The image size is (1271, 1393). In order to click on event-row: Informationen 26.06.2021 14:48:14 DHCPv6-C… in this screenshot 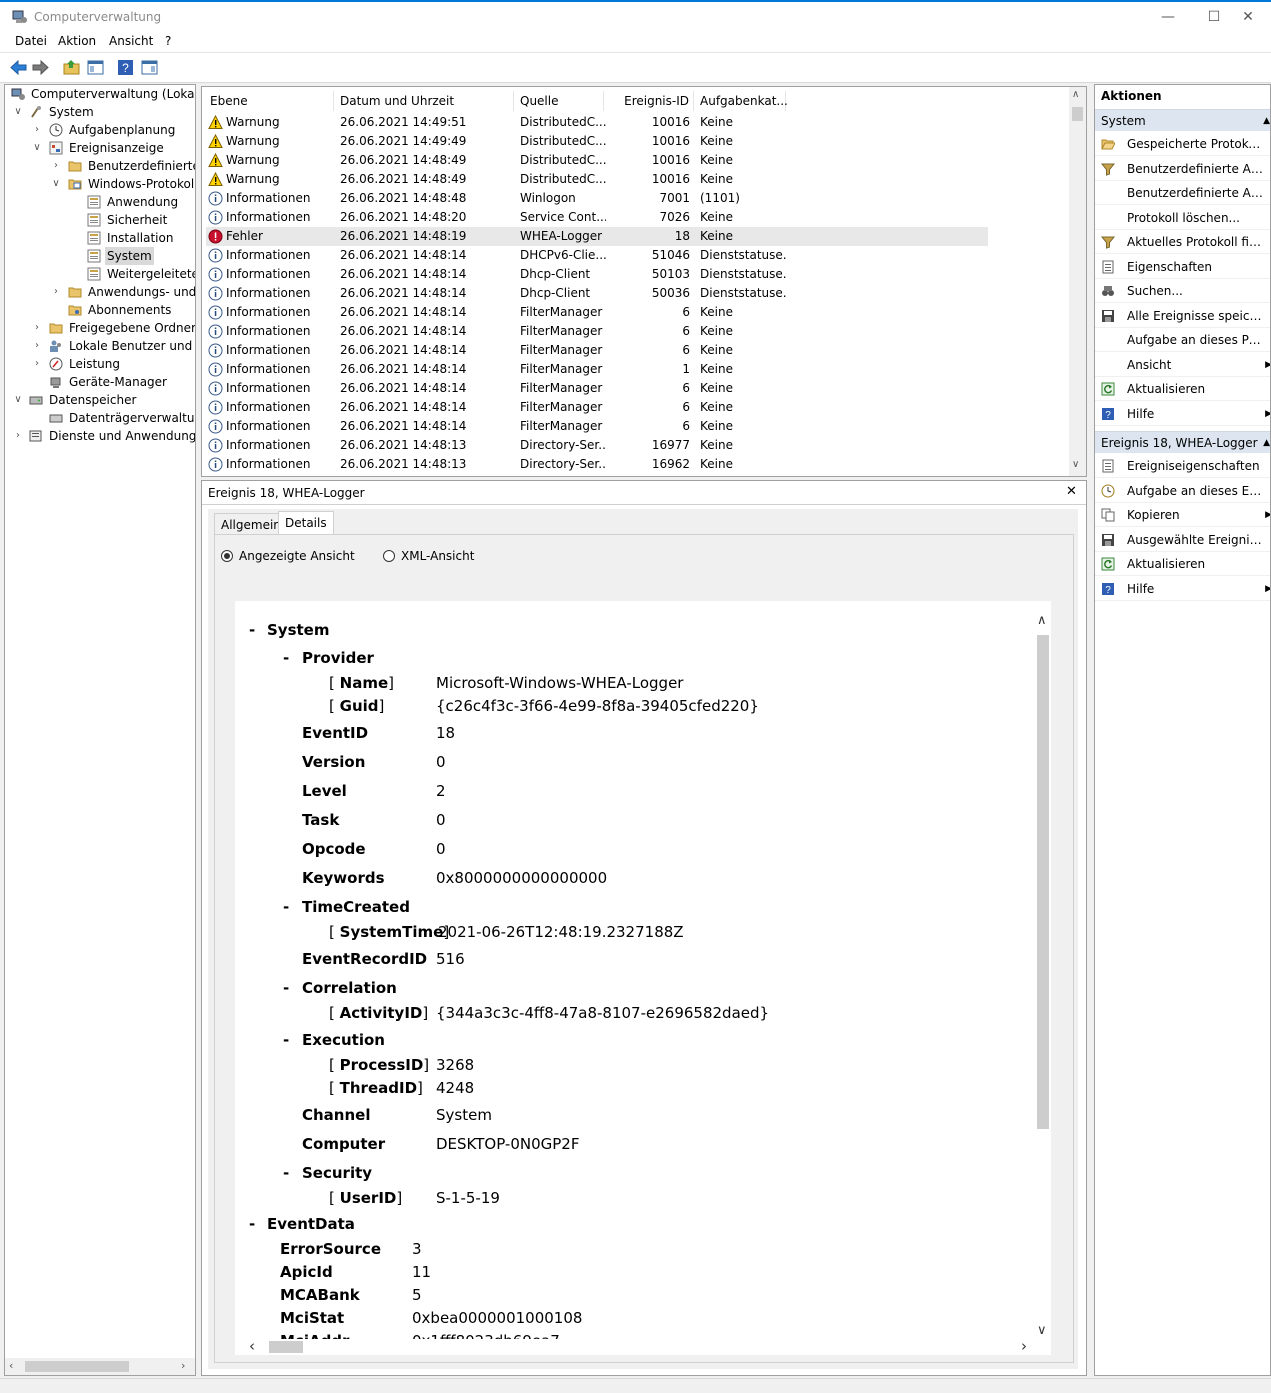, I will do `click(597, 255)`.